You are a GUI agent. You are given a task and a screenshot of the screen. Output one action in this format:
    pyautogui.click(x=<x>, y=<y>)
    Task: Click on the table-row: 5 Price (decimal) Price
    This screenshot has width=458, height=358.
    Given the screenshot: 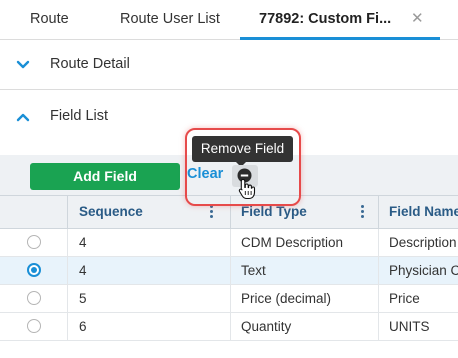 What is the action you would take?
    pyautogui.click(x=229, y=299)
    